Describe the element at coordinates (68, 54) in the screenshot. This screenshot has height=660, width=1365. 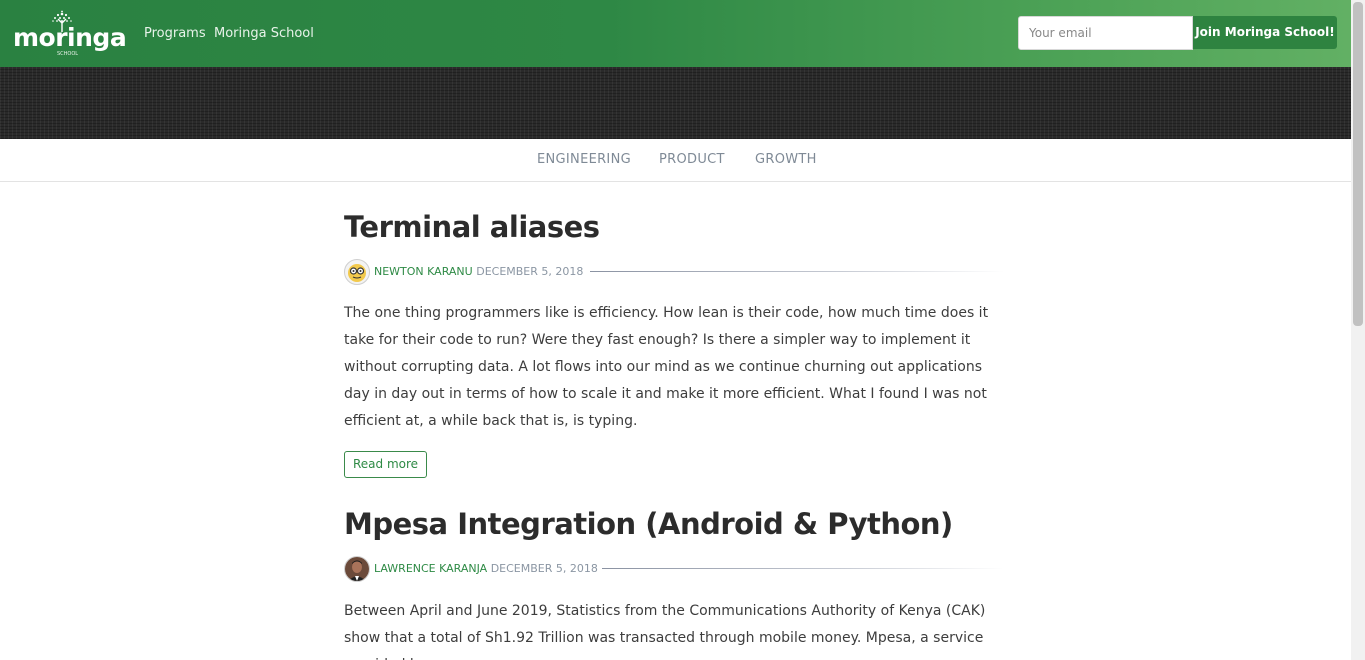
I see `logo-subtext: SCHOOL` at that location.